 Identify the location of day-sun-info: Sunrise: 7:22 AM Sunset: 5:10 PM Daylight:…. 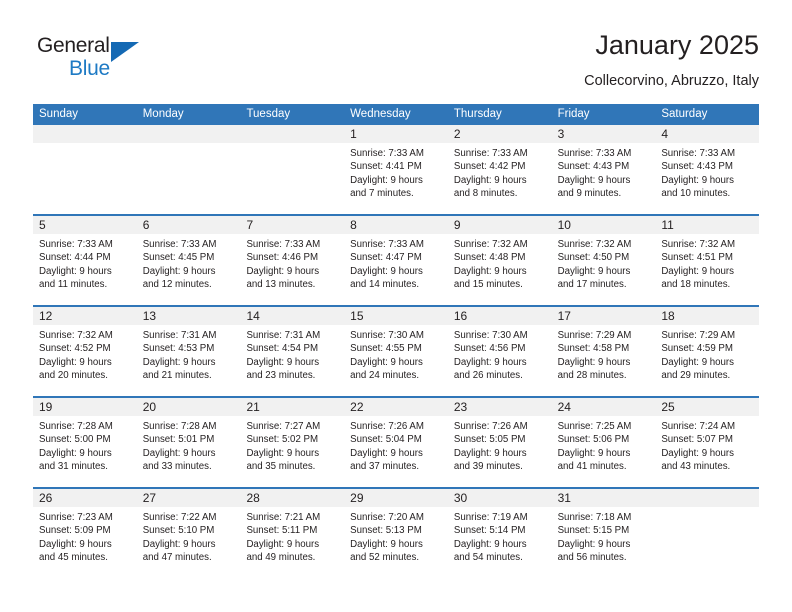
(189, 536).